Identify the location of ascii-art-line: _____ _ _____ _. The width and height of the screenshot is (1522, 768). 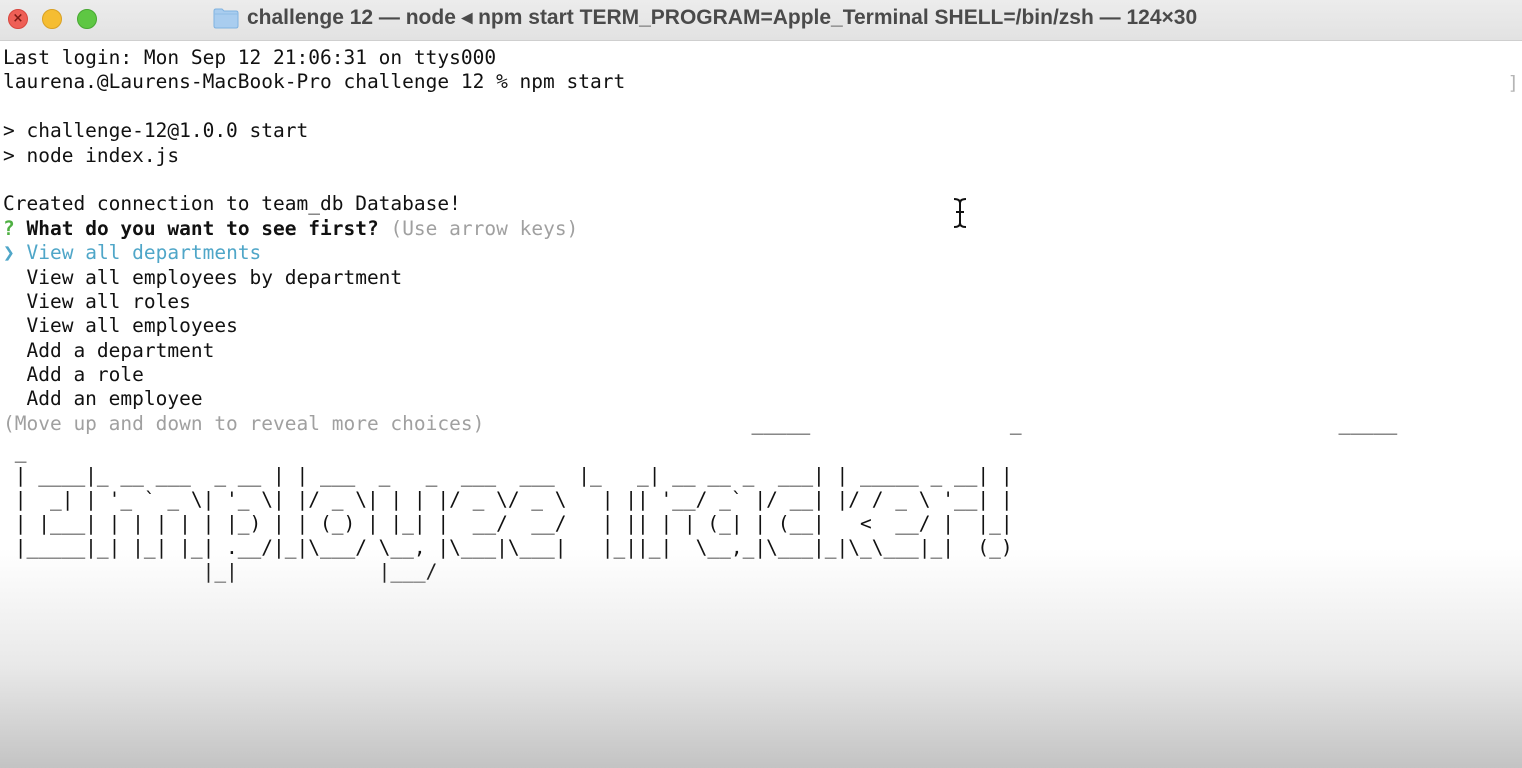
(1013, 423).